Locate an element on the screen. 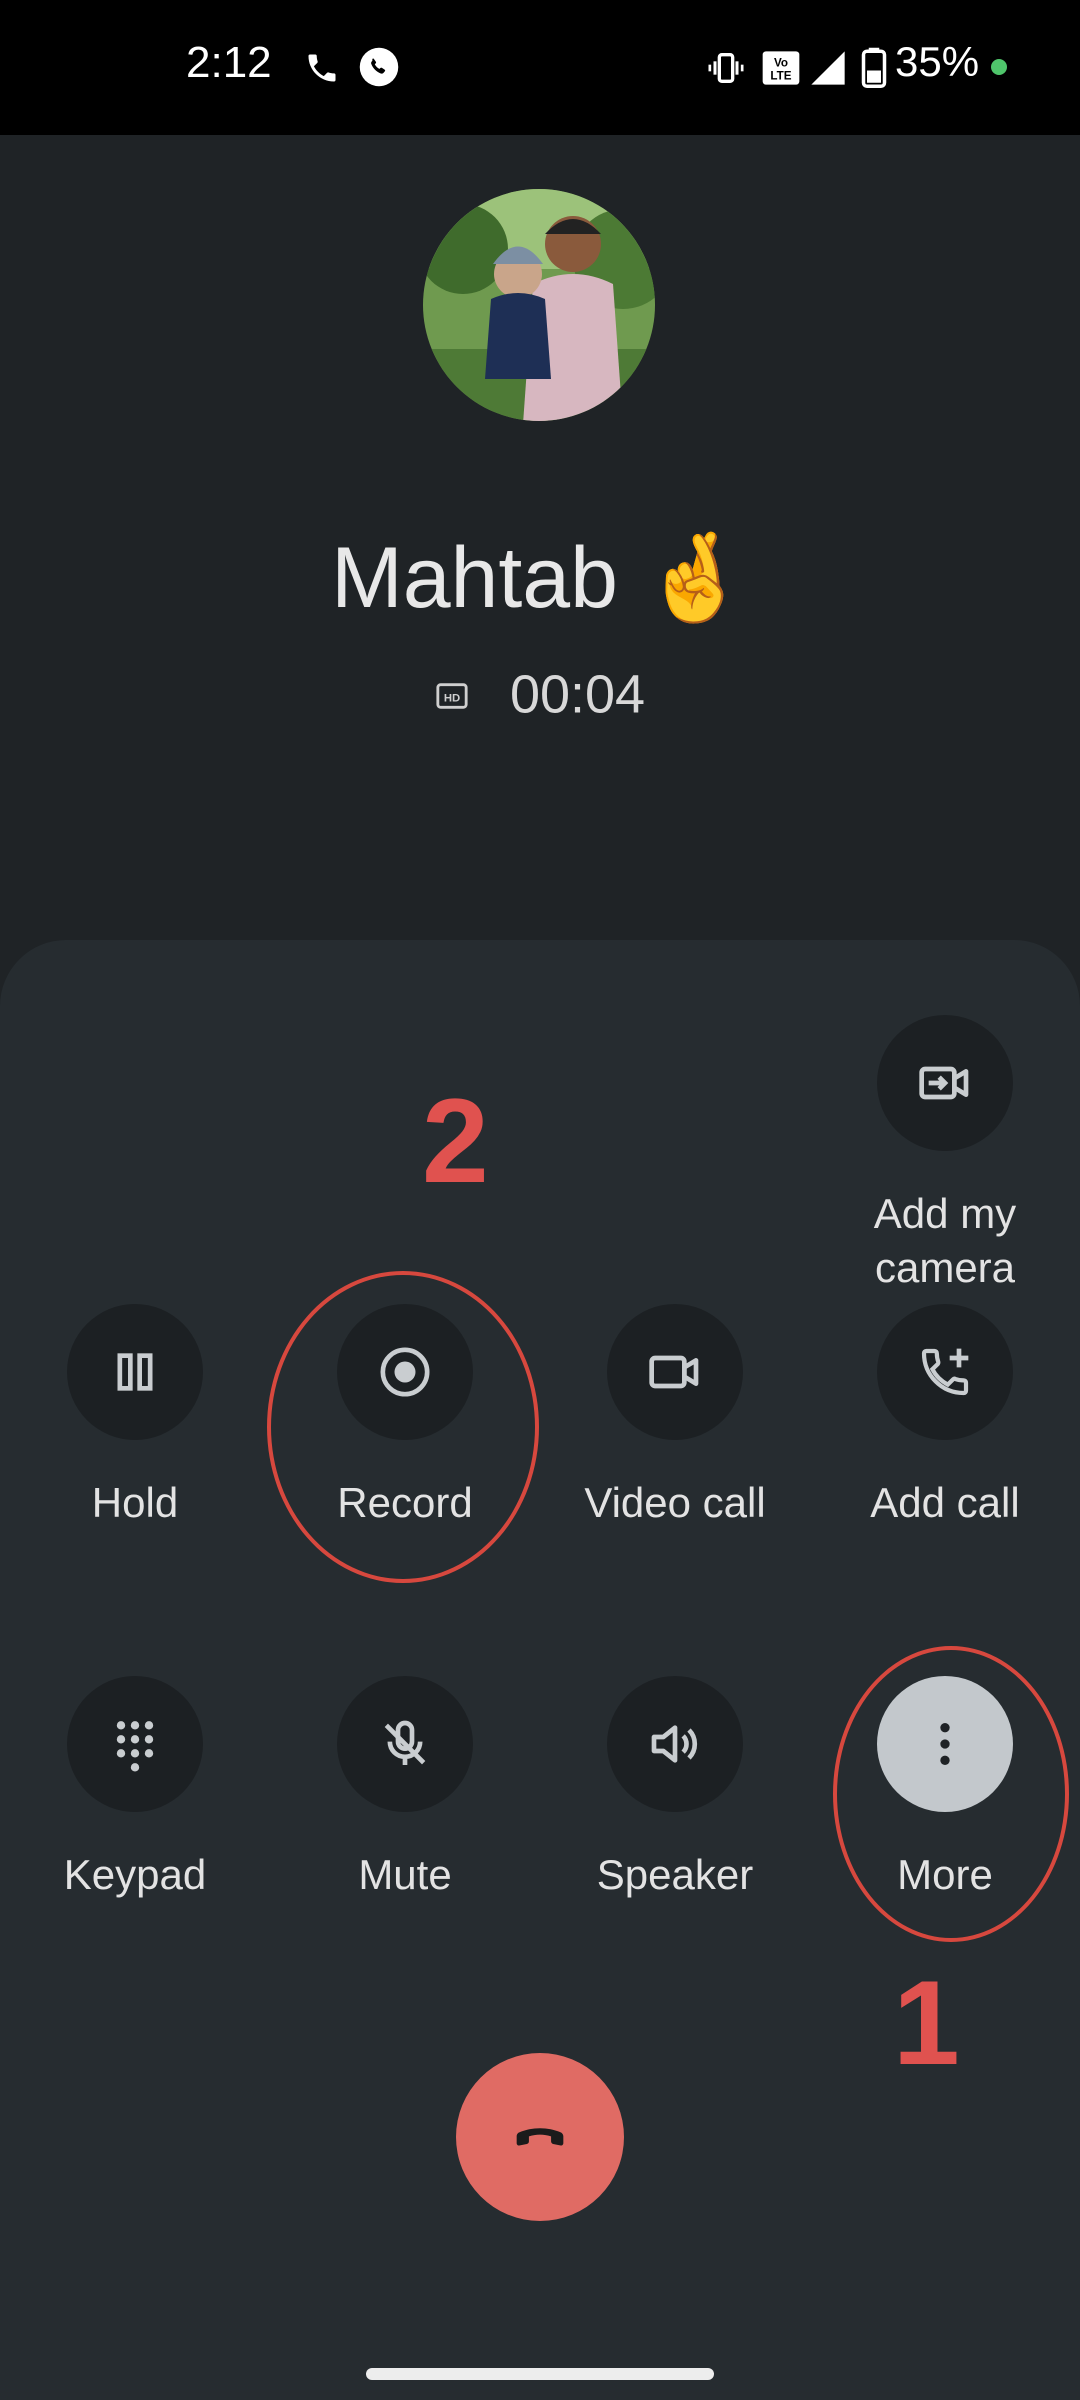  add-camera-button-circle is located at coordinates (945, 1083).